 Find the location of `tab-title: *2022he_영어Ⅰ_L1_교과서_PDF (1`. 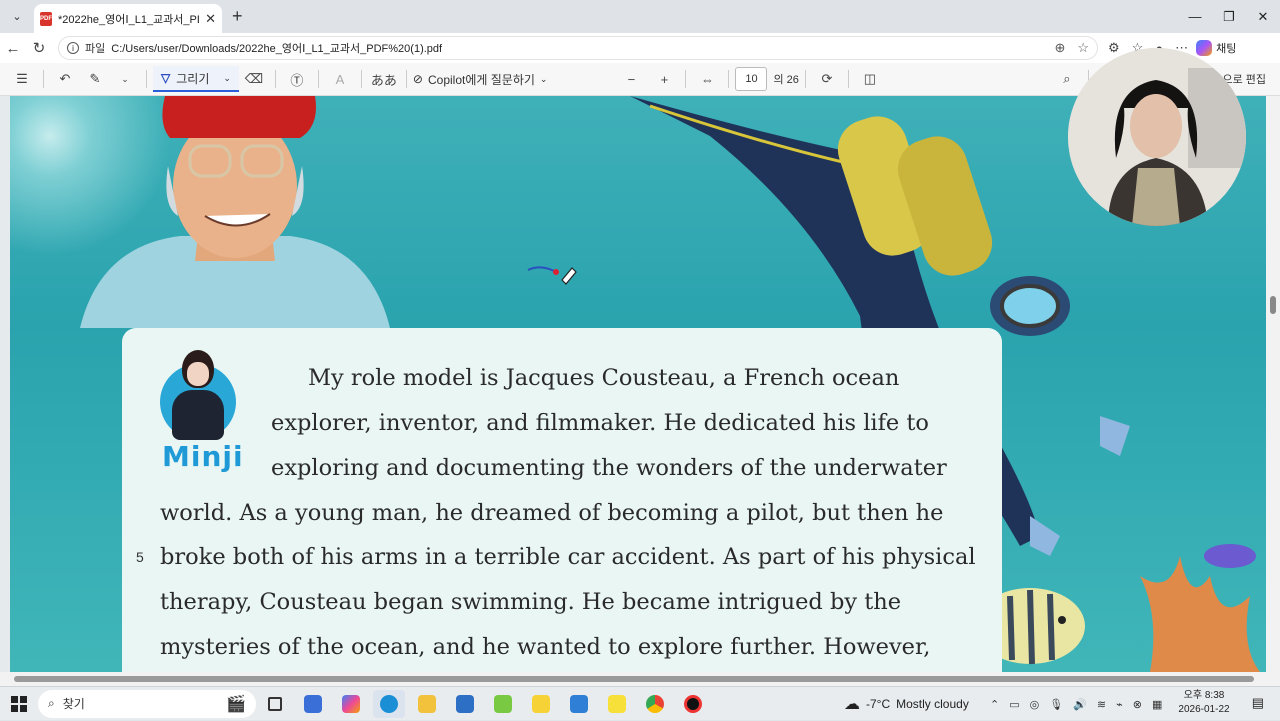

tab-title: *2022he_영어Ⅰ_L1_교과서_PDF (1 is located at coordinates (129, 19).